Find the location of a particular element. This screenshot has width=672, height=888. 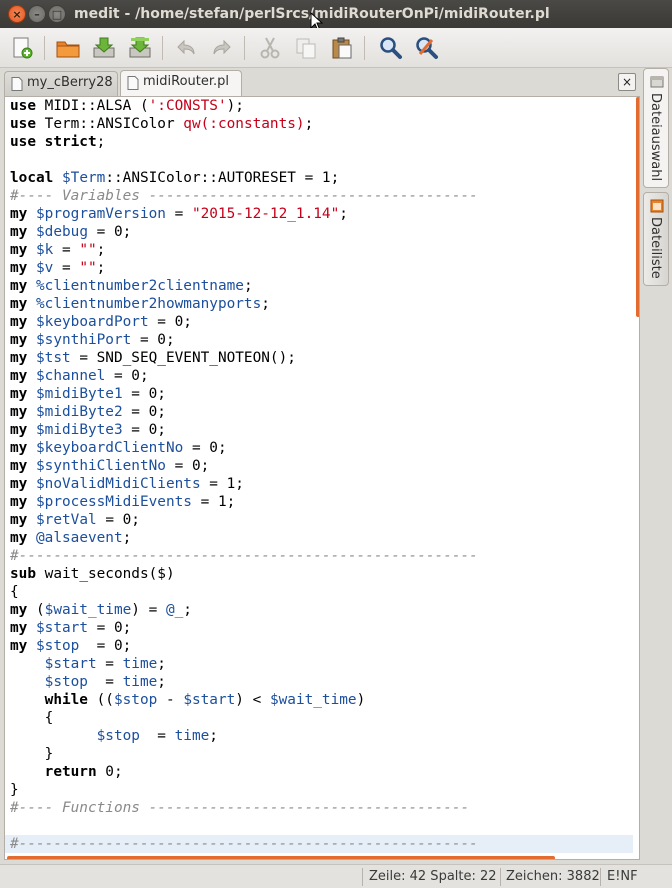

code-token: $channel is located at coordinates (71, 376).